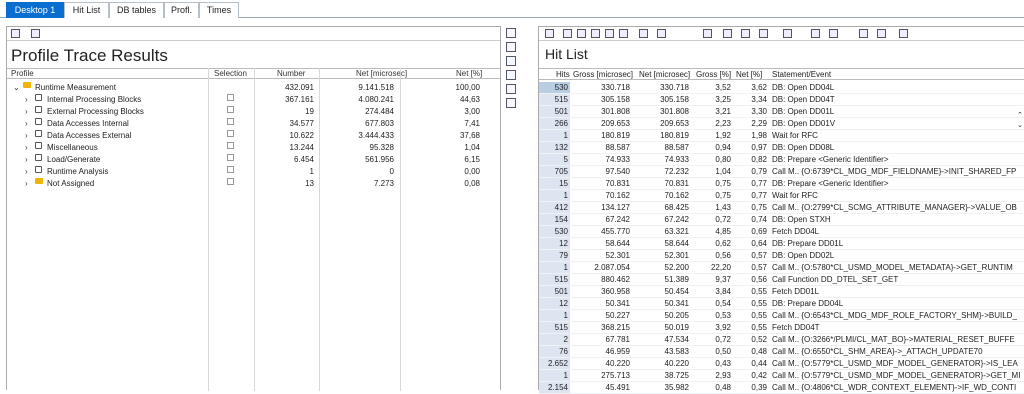 The image size is (1024, 394). I want to click on table-row: 515 305.158 305.158 3,25 3,34 DB: Open DD04T, so click(781, 100).